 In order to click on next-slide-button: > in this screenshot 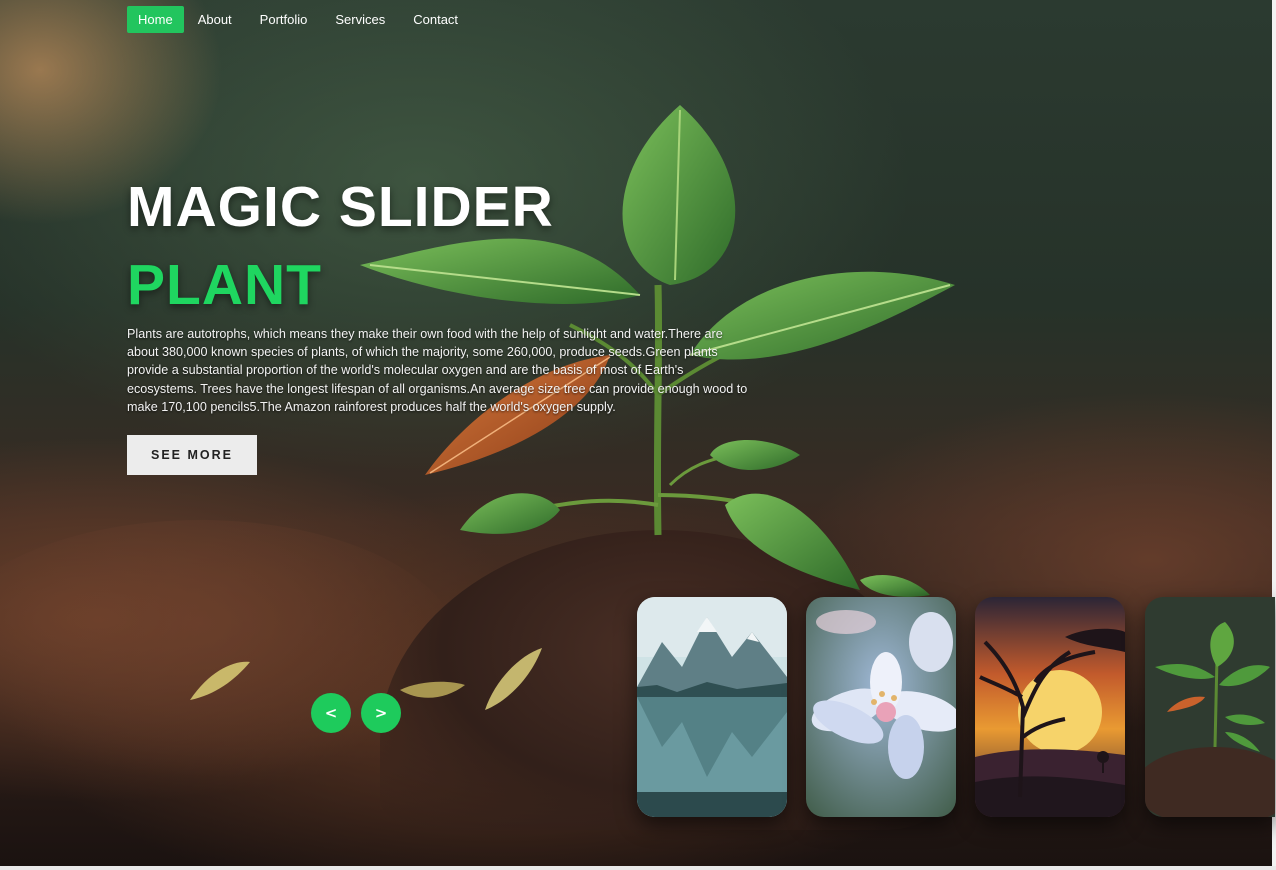, I will do `click(381, 713)`.